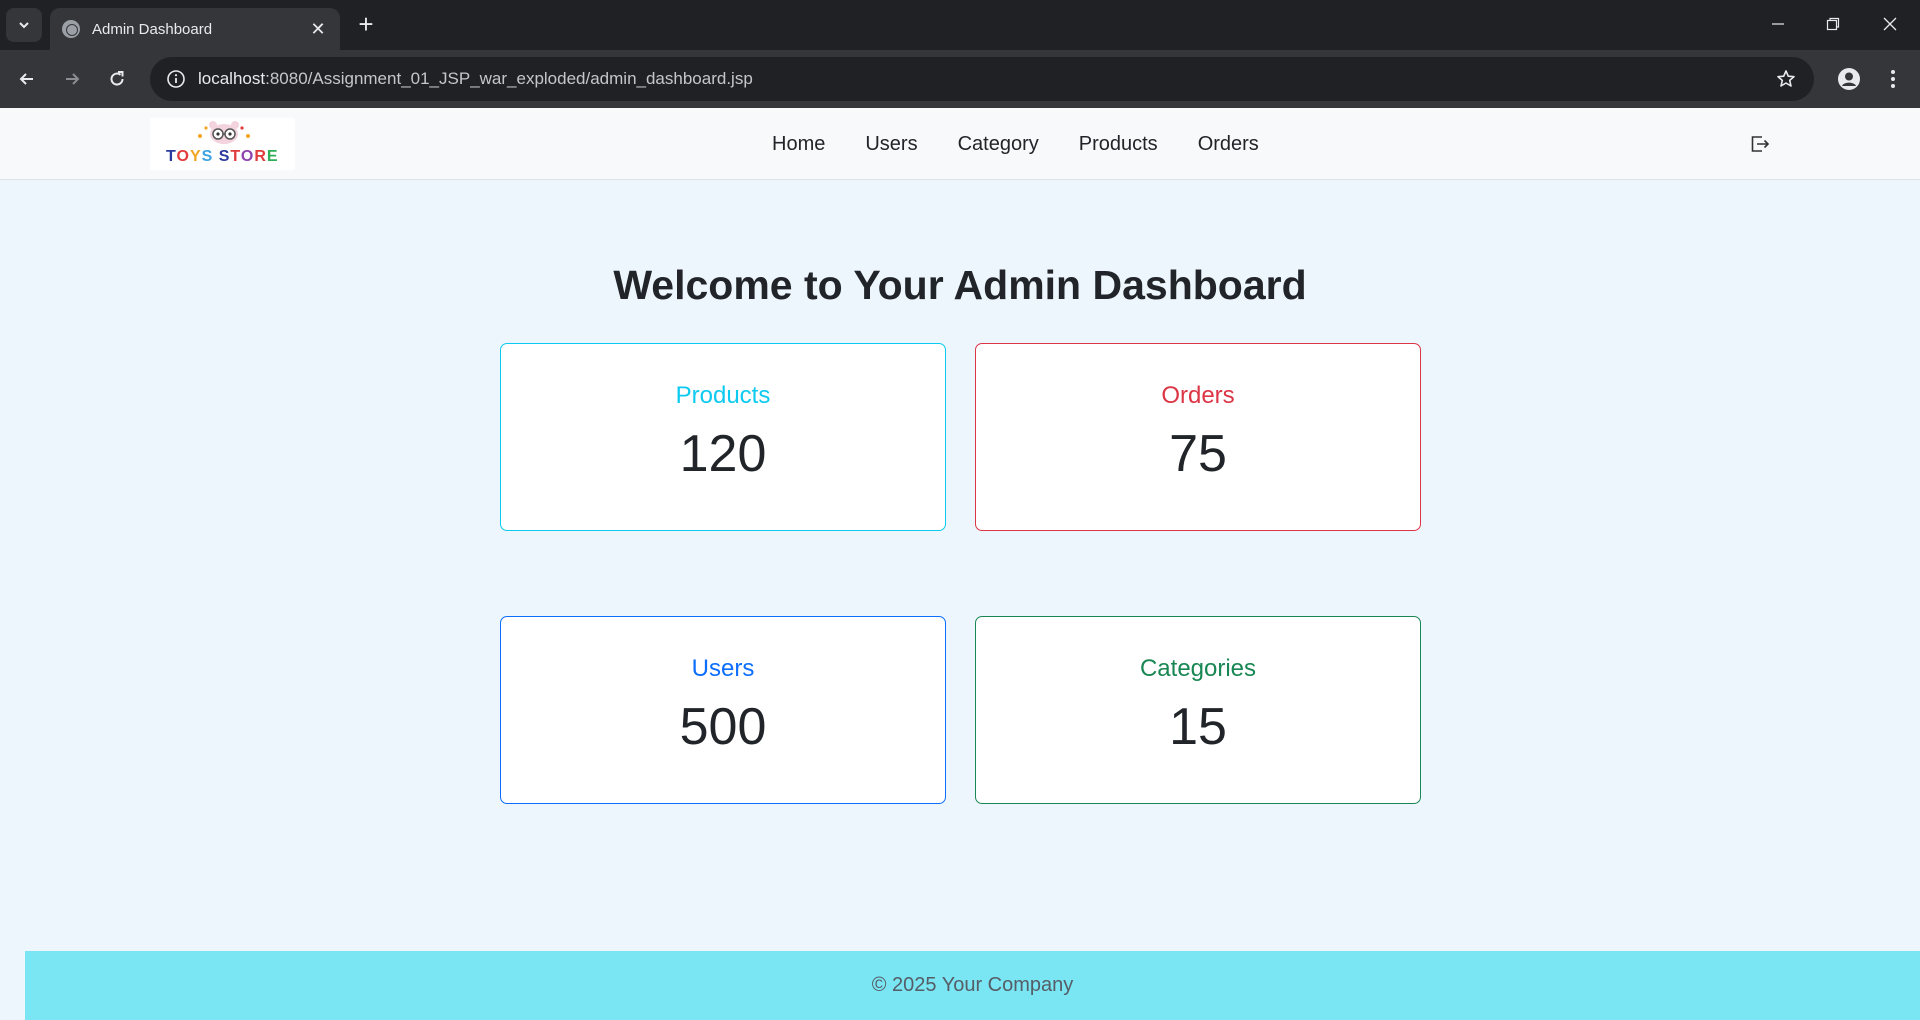  I want to click on card-value: 15, so click(1198, 727).